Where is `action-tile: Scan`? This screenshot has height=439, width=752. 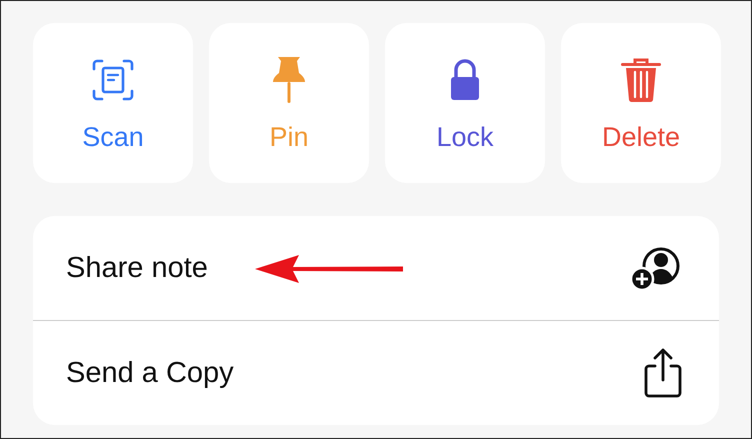 action-tile: Scan is located at coordinates (113, 103).